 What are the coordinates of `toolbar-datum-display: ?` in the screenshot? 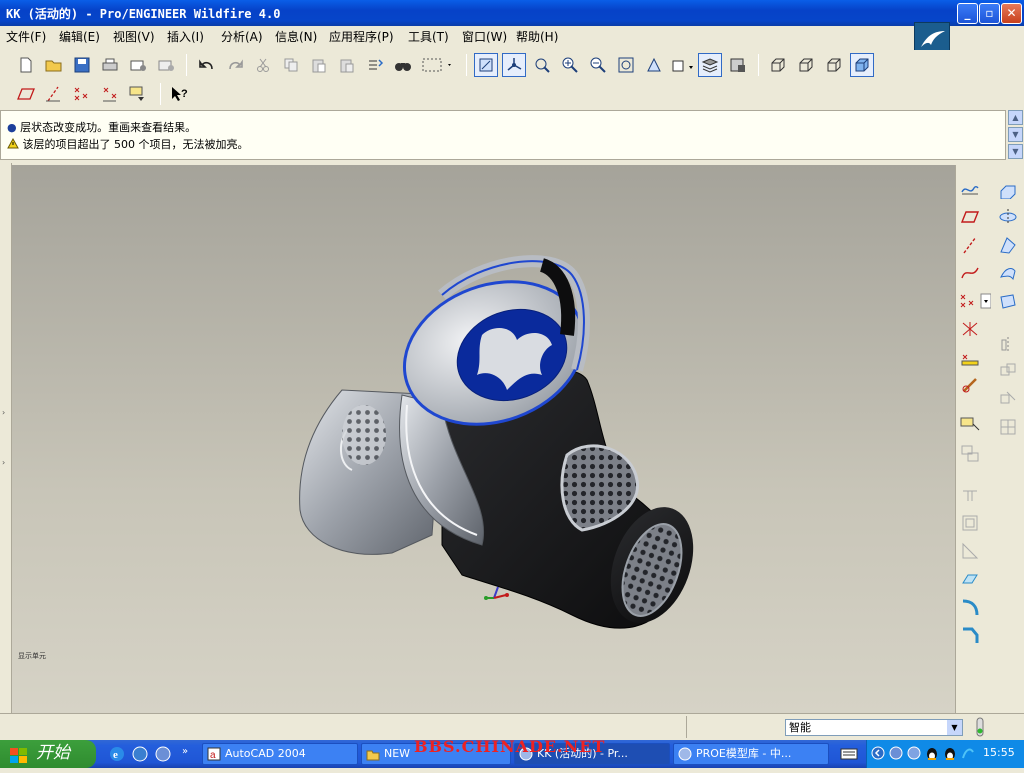 It's located at (512, 94).